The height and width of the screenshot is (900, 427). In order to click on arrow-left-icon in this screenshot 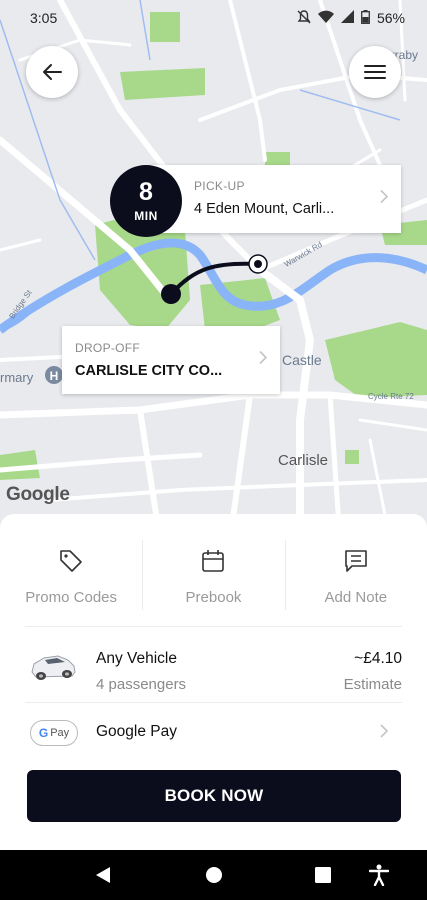, I will do `click(52, 72)`.